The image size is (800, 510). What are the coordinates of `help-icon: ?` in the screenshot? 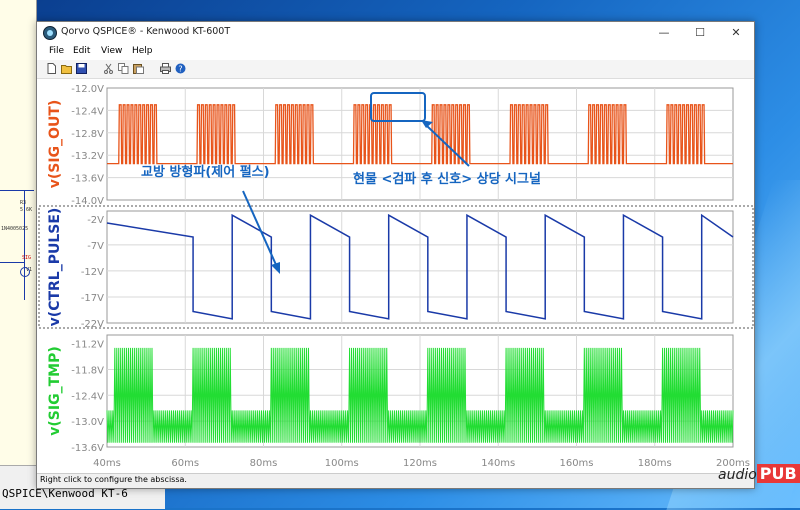 It's located at (180, 68).